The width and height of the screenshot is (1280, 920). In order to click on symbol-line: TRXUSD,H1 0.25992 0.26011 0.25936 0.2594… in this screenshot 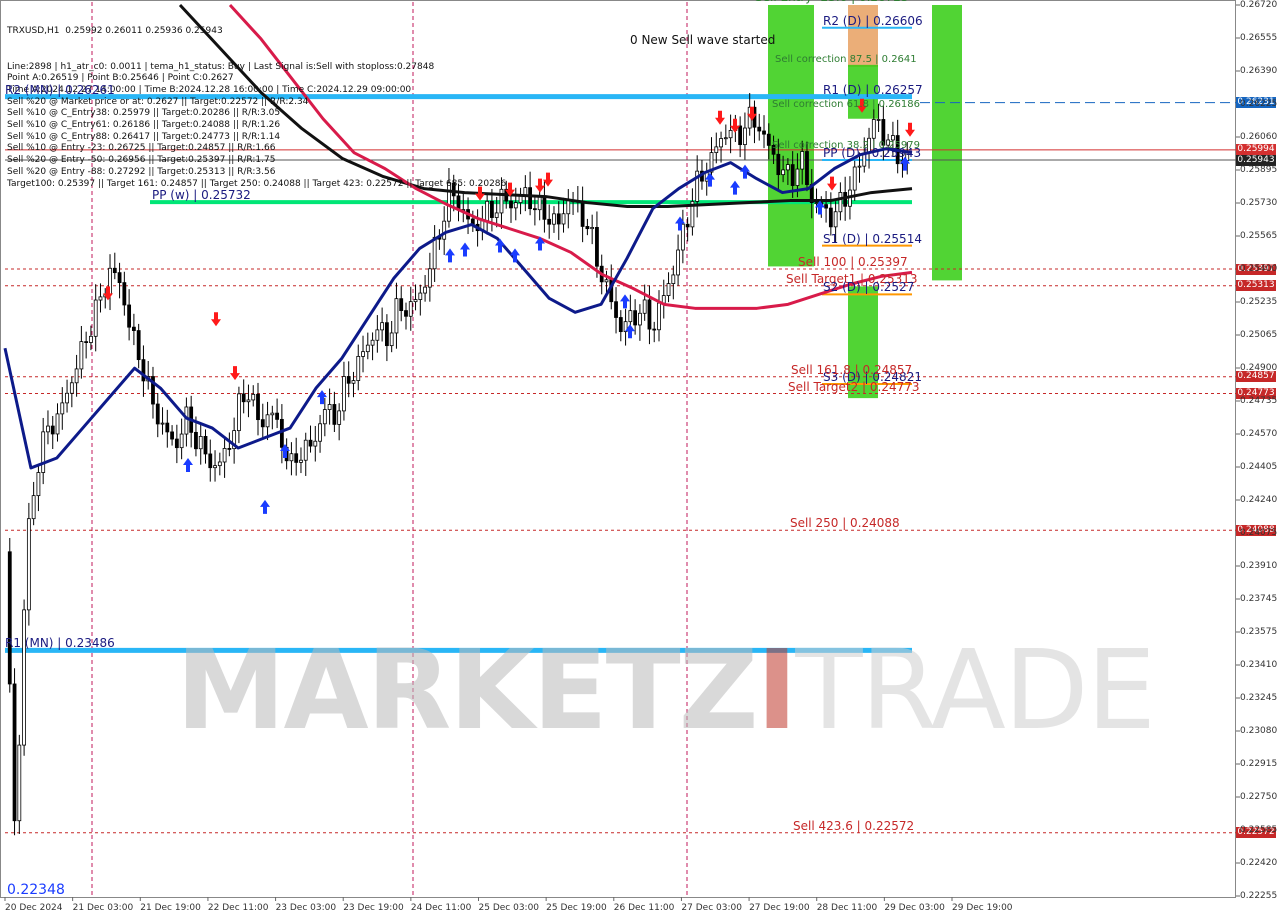, I will do `click(115, 31)`.